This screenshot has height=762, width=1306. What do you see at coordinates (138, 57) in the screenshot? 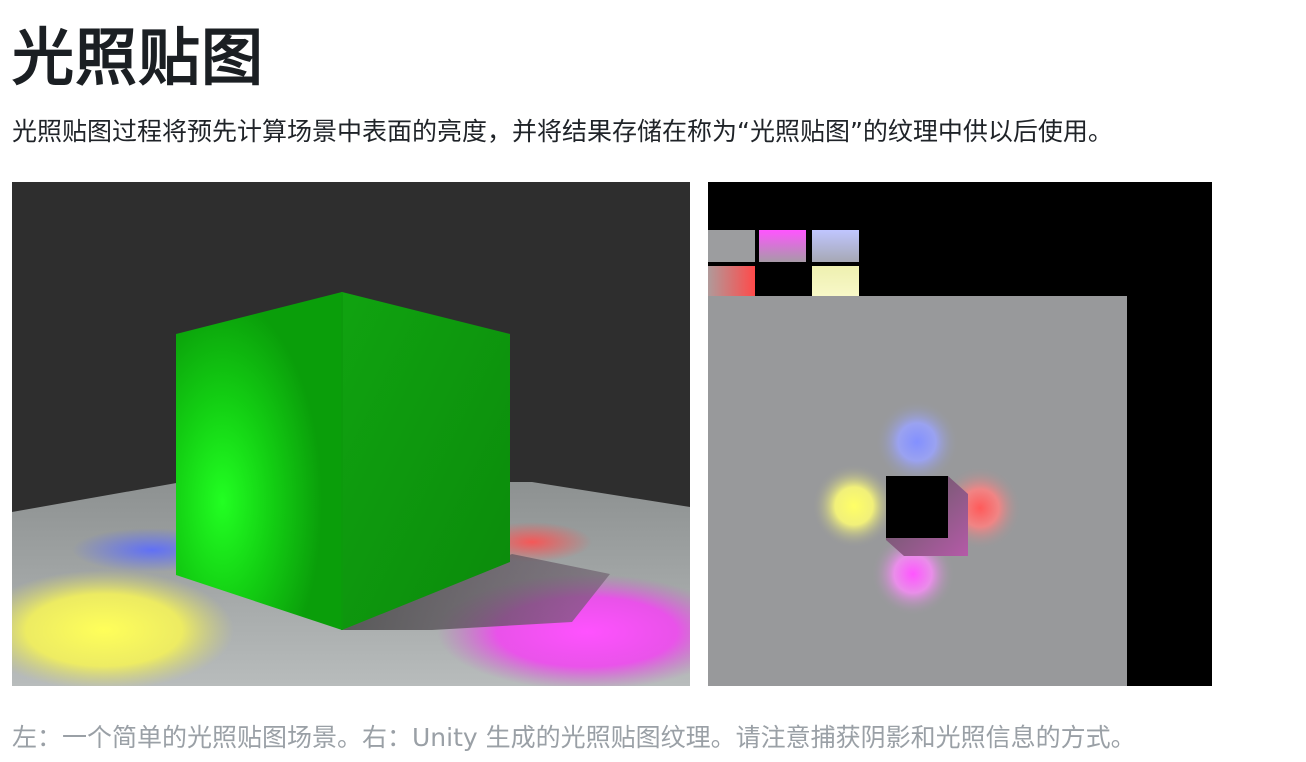
I see `page-title: 光照贴图` at bounding box center [138, 57].